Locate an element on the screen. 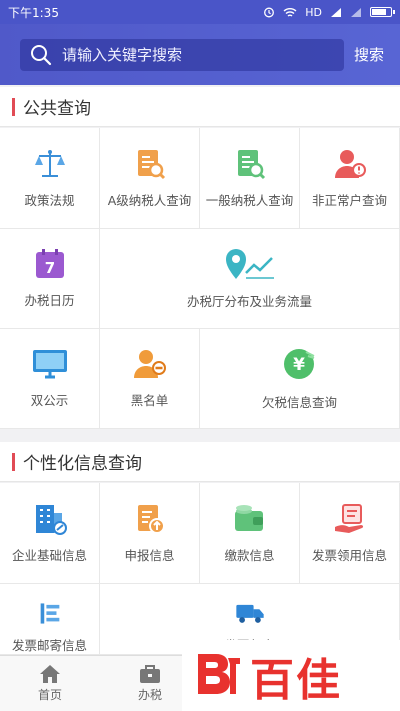 The height and width of the screenshot is (711, 400). status-time: 下午1:35 is located at coordinates (33, 12).